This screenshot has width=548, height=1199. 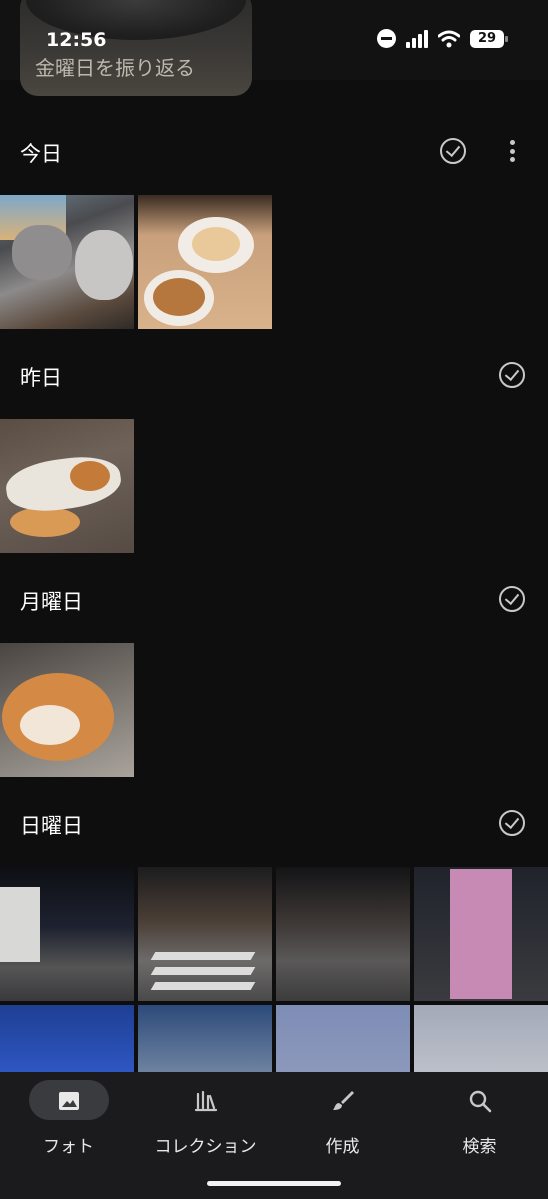 What do you see at coordinates (274, 151) in the screenshot?
I see `section-header-today: 今日` at bounding box center [274, 151].